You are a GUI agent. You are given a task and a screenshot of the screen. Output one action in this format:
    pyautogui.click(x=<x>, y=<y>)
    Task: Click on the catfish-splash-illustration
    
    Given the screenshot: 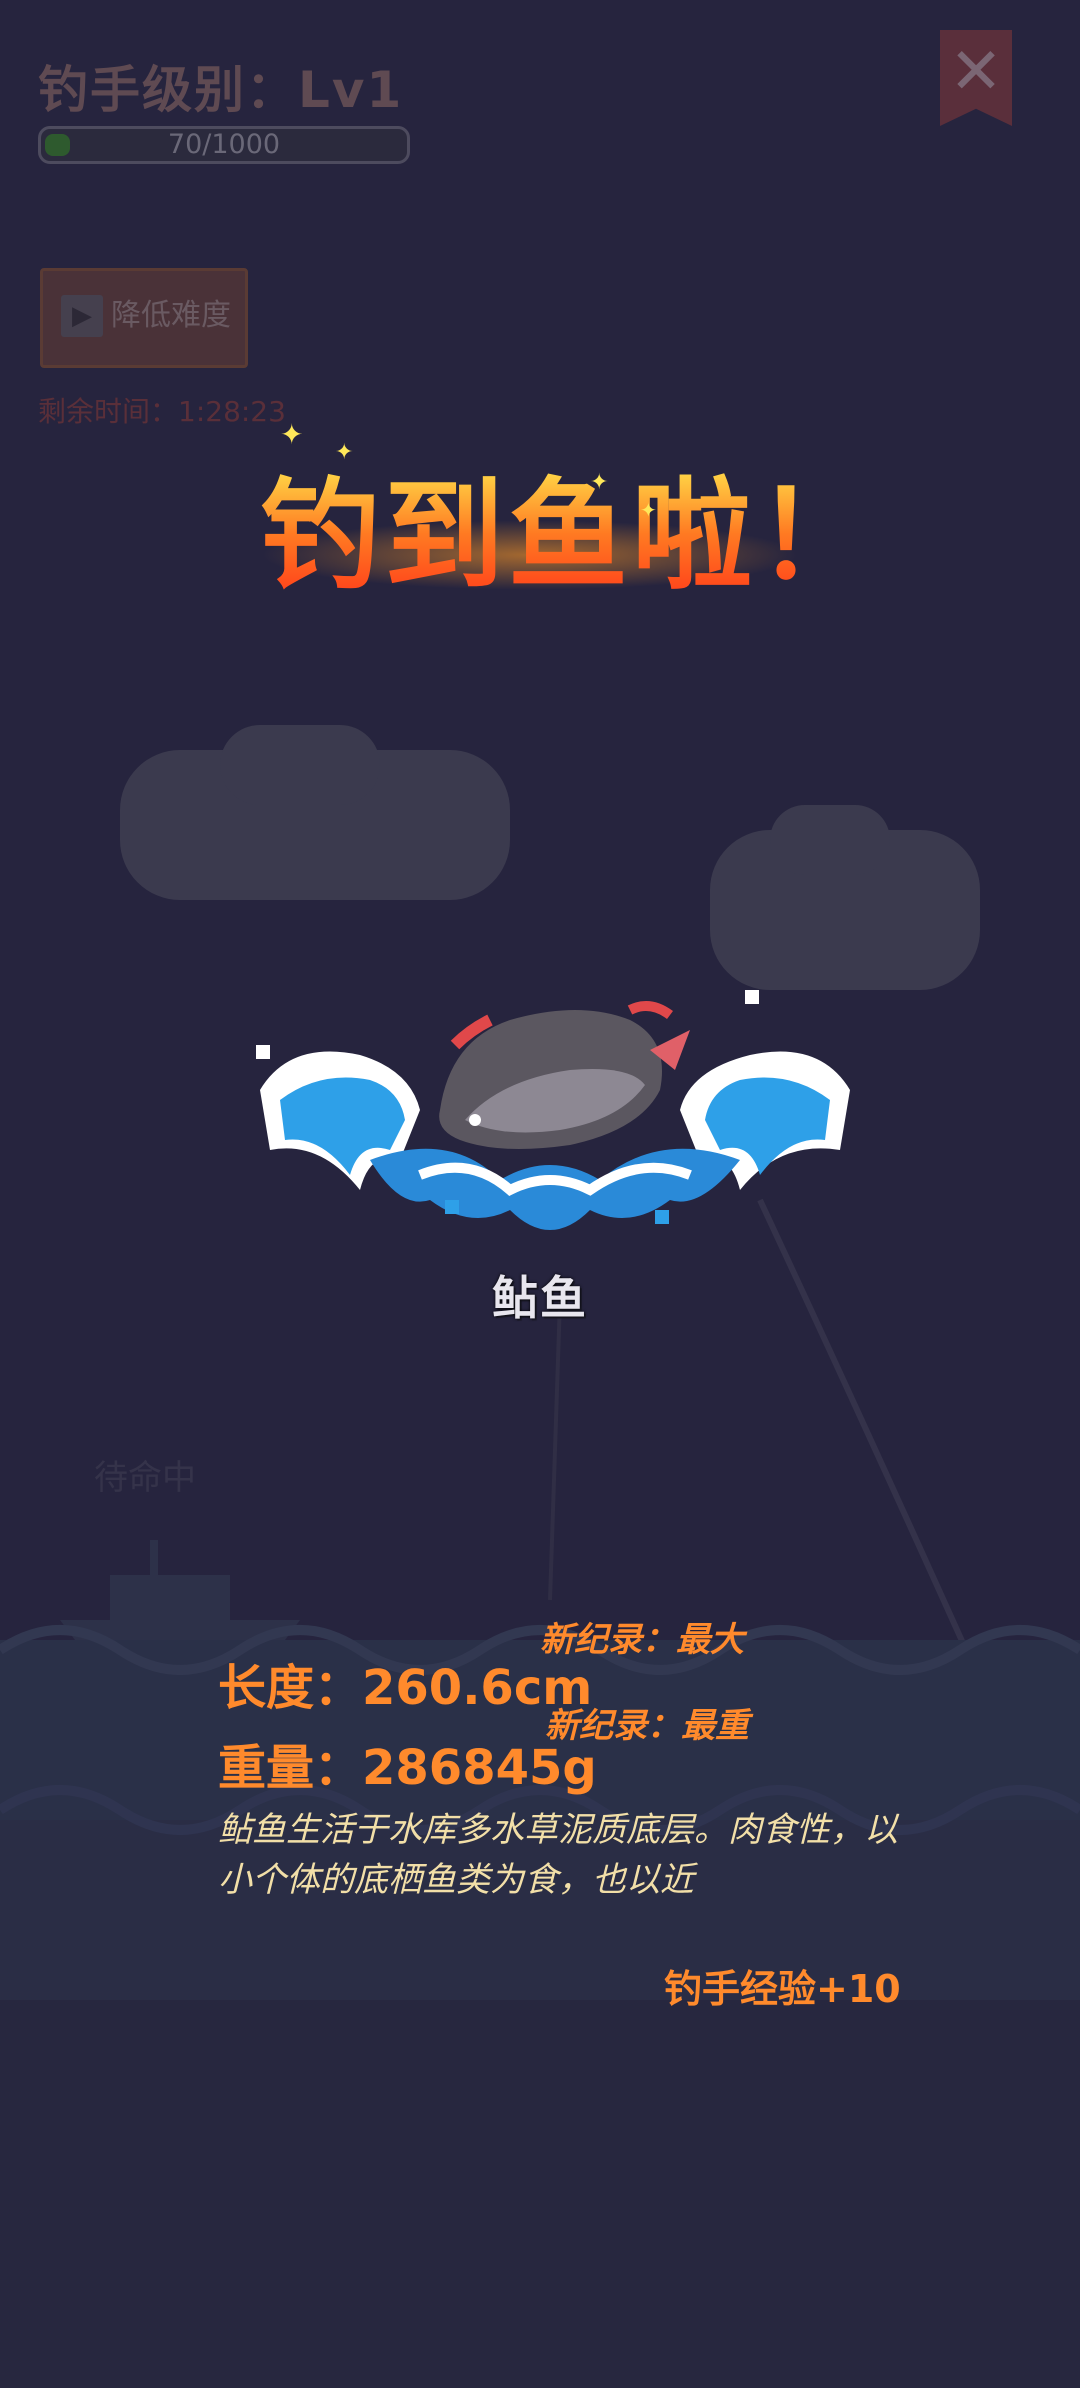 What is the action you would take?
    pyautogui.click(x=553, y=1110)
    